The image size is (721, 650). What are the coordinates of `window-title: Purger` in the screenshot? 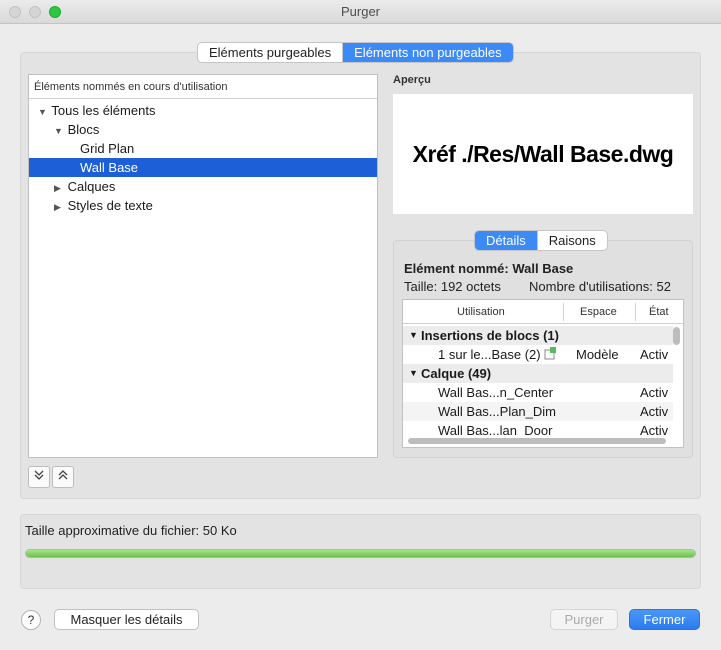 It's located at (360, 11).